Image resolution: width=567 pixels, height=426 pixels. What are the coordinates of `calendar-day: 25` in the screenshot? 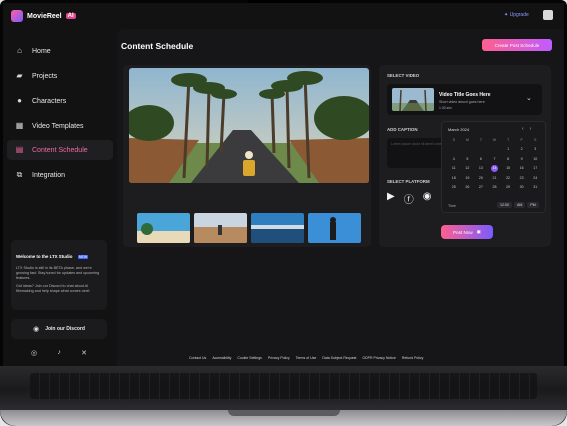 It's located at (454, 187).